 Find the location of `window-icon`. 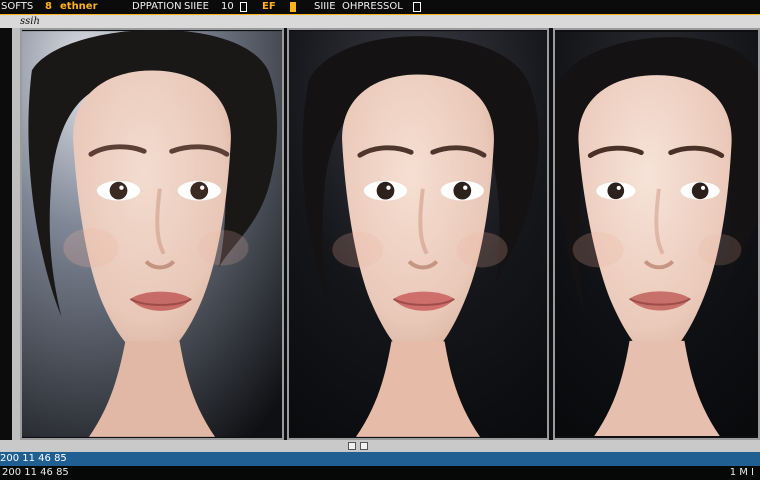

window-icon is located at coordinates (243, 7).